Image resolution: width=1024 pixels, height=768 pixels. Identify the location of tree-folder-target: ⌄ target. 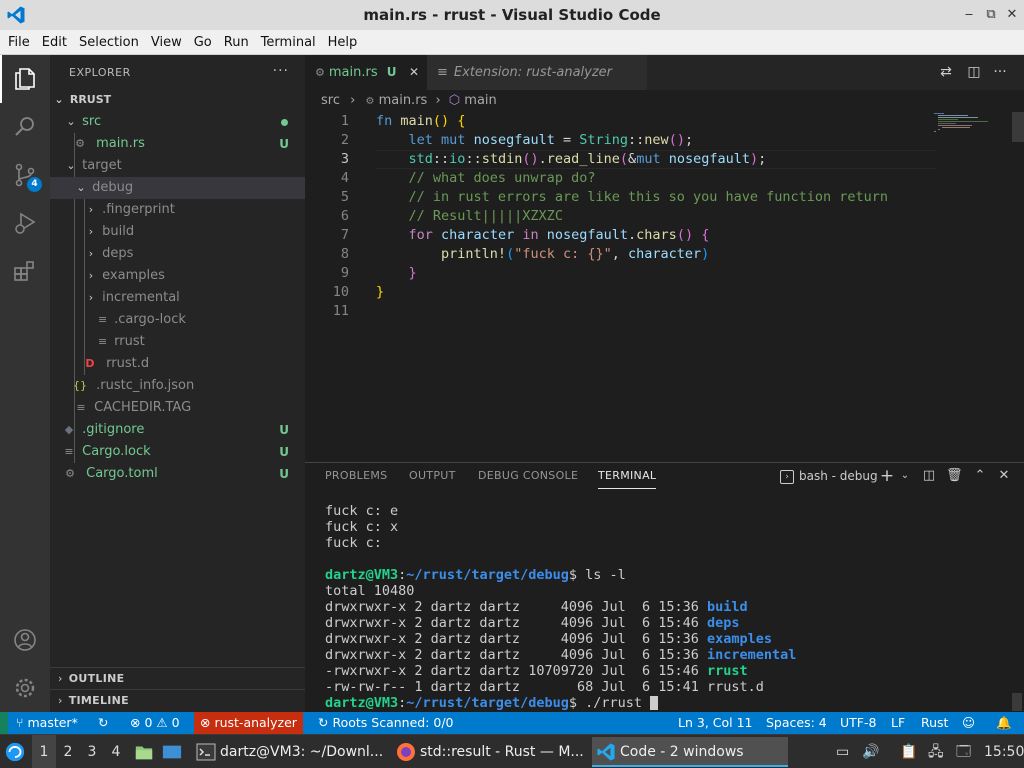
(177, 166).